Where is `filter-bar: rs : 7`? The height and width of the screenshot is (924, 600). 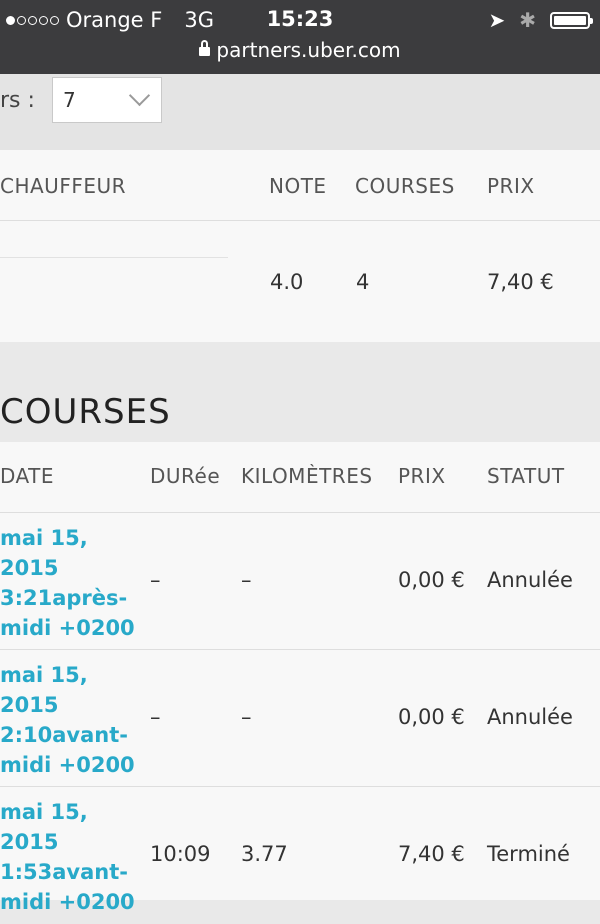 filter-bar: rs : 7 is located at coordinates (300, 112).